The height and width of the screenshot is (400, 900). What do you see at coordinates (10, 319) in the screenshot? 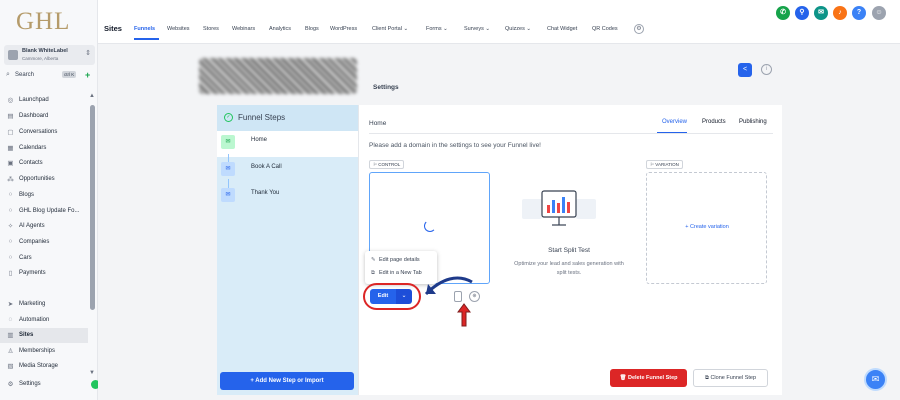
I see `automation-icon: ◌` at bounding box center [10, 319].